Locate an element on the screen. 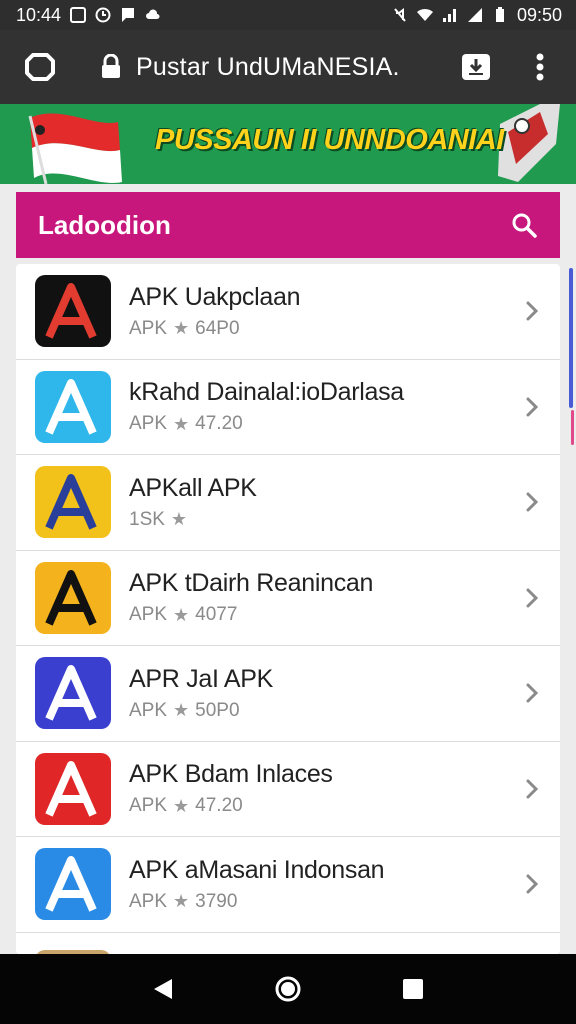 The height and width of the screenshot is (1024, 576). app-meta: APK ★ 47.20 is located at coordinates (320, 806).